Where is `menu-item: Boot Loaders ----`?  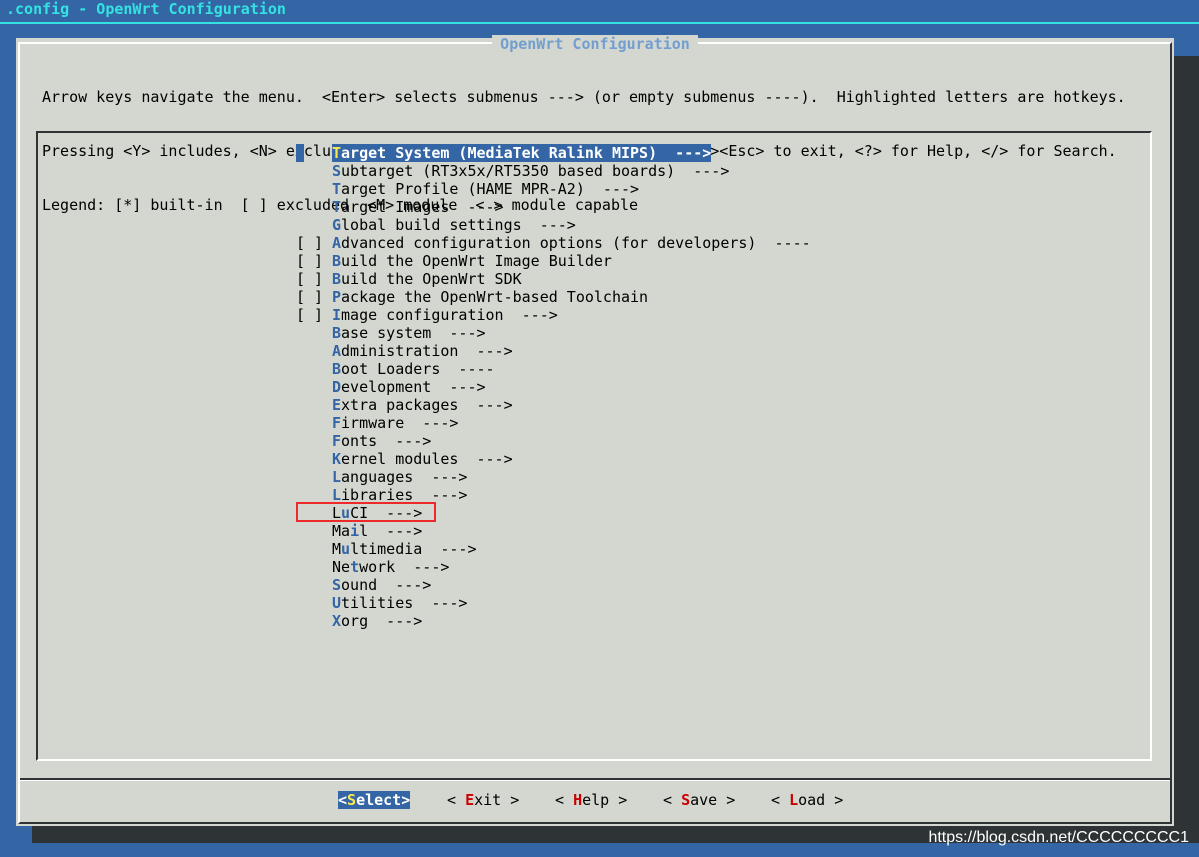 menu-item: Boot Loaders ---- is located at coordinates (553, 369).